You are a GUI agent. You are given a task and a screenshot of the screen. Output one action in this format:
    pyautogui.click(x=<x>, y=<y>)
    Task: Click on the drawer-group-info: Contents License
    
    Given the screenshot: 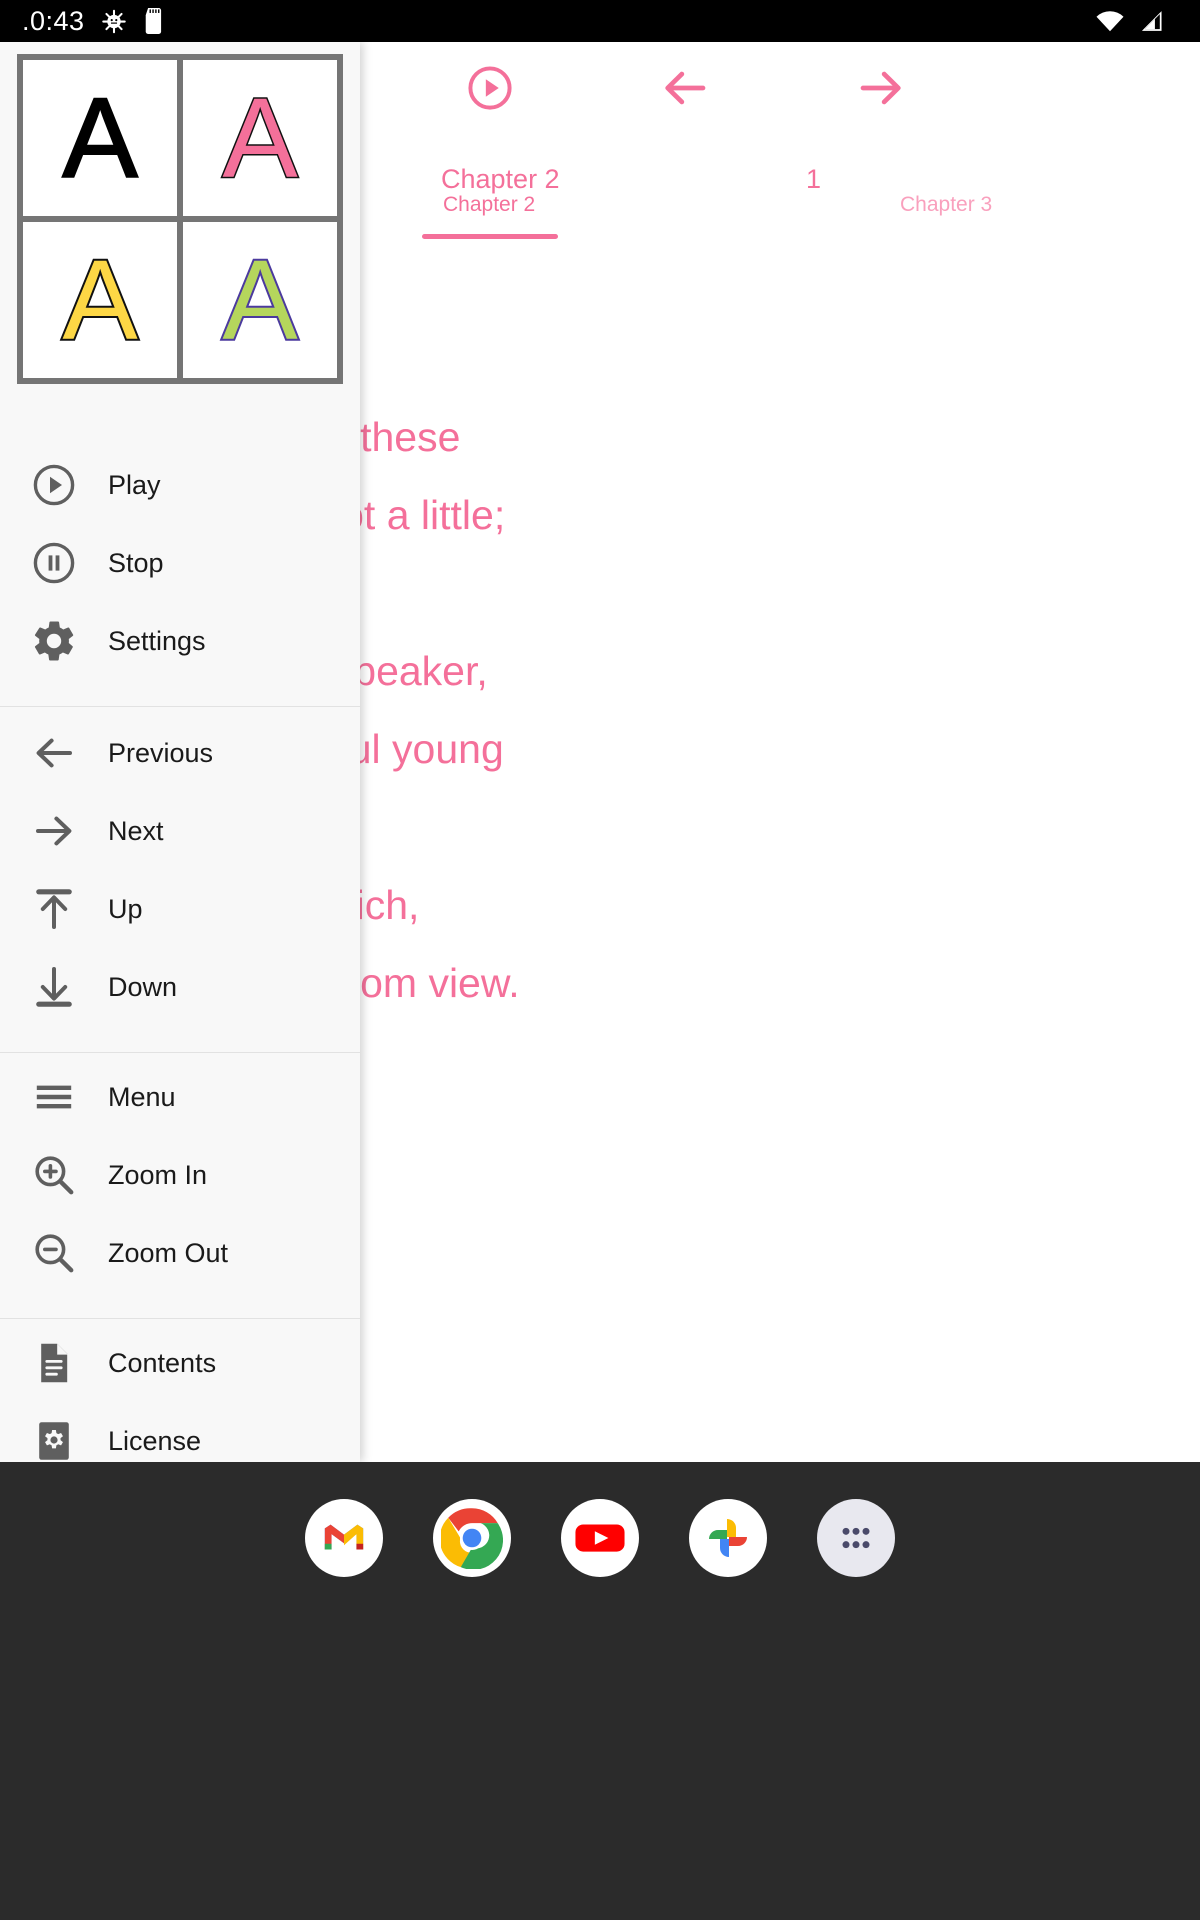 What is the action you would take?
    pyautogui.click(x=180, y=1390)
    